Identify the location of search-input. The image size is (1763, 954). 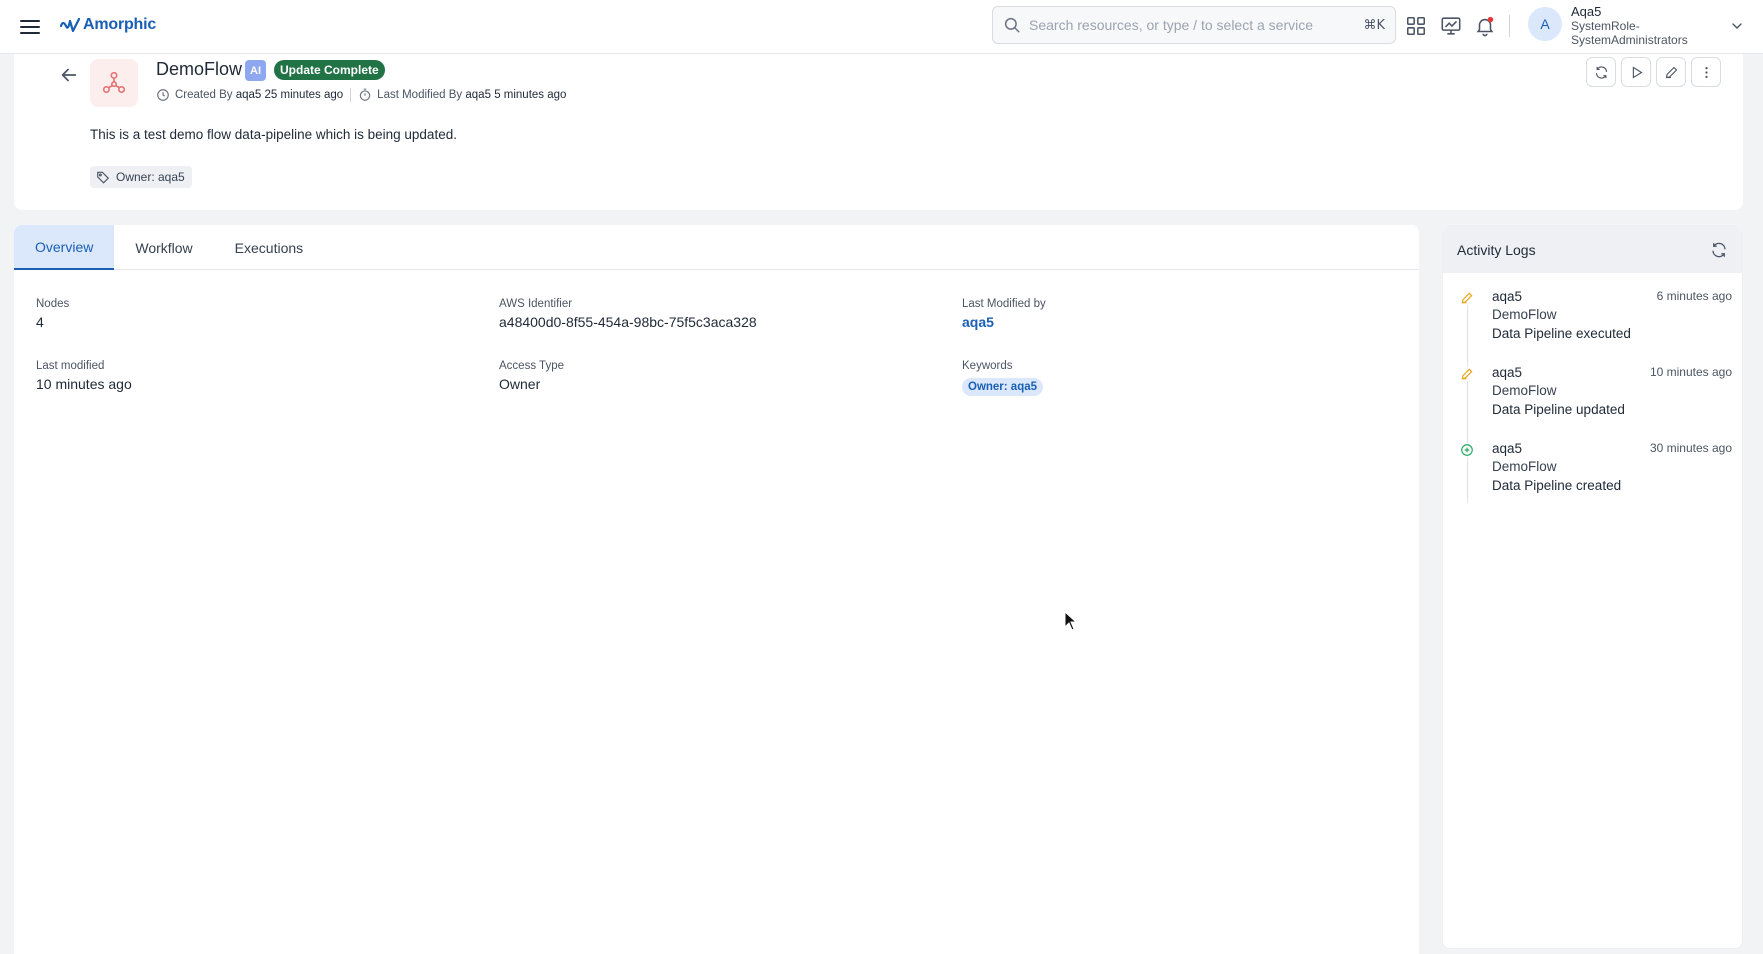
(1196, 25).